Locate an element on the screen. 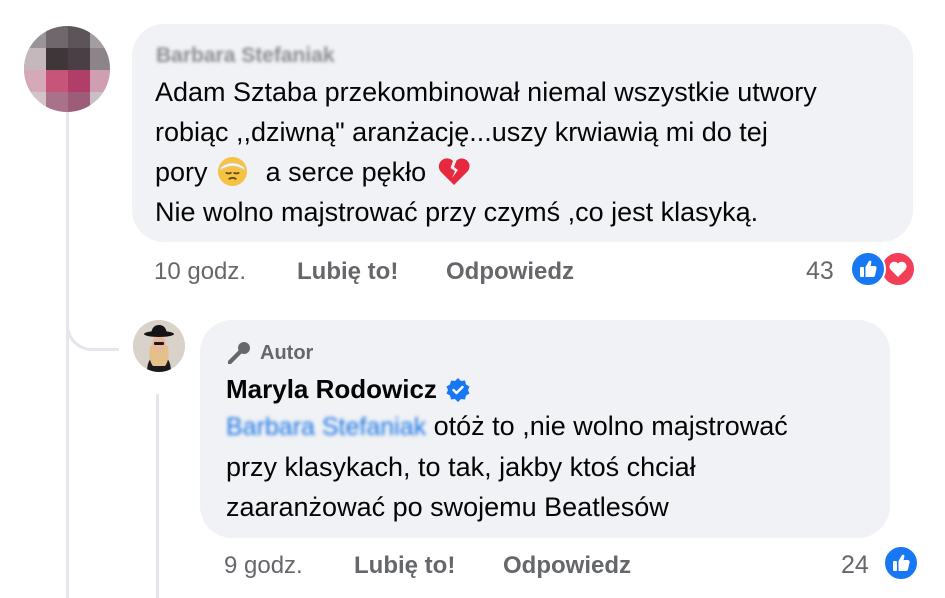  comment-timestamp: 10 godz. is located at coordinates (200, 272).